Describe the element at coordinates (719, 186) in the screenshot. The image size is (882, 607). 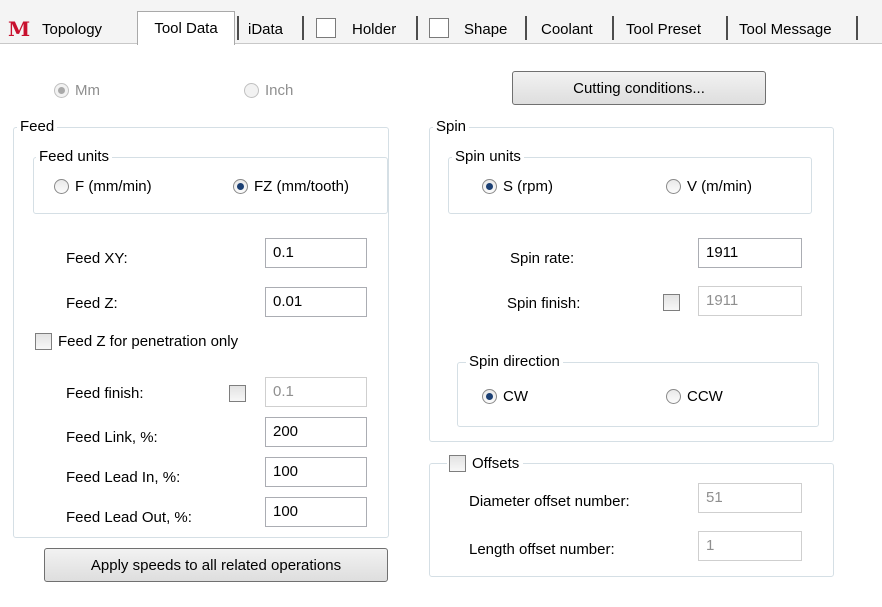
I see `spin-unit-v-label: V (m/min)` at that location.